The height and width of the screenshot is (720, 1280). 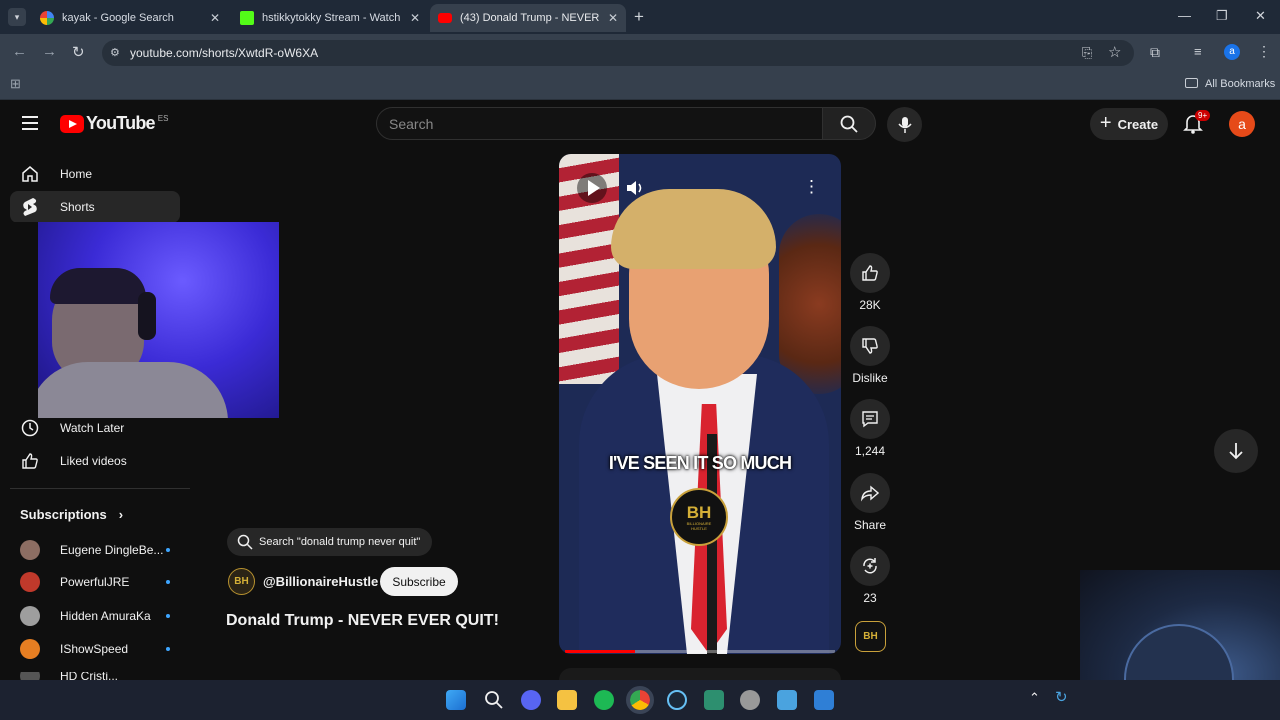 What do you see at coordinates (1236, 451) in the screenshot?
I see `next-short-button` at bounding box center [1236, 451].